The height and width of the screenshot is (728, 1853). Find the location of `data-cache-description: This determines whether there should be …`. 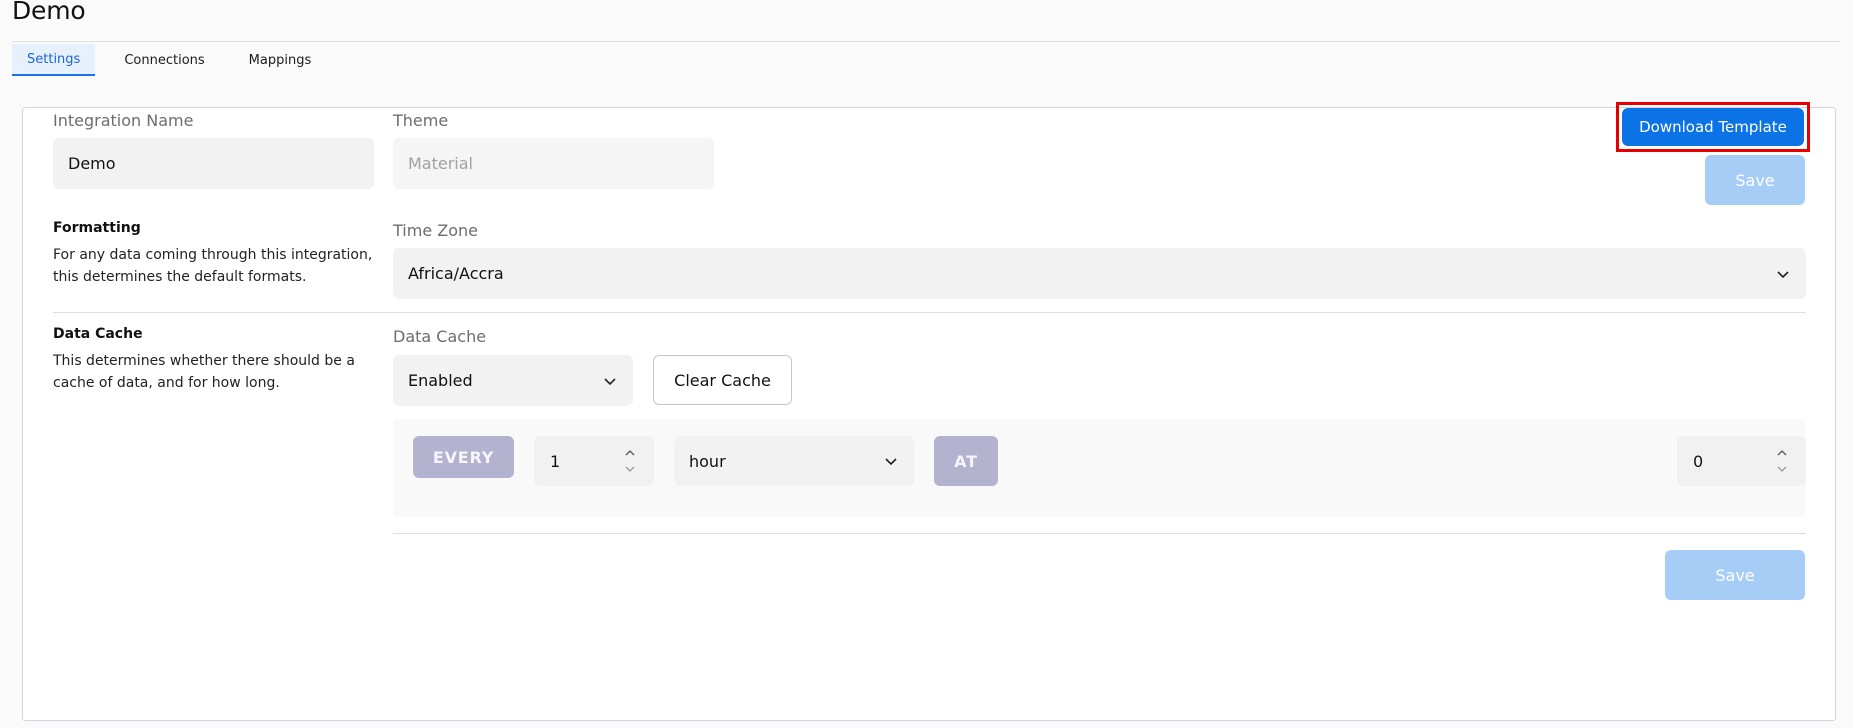

data-cache-description: This determines whether there should be … is located at coordinates (204, 372).